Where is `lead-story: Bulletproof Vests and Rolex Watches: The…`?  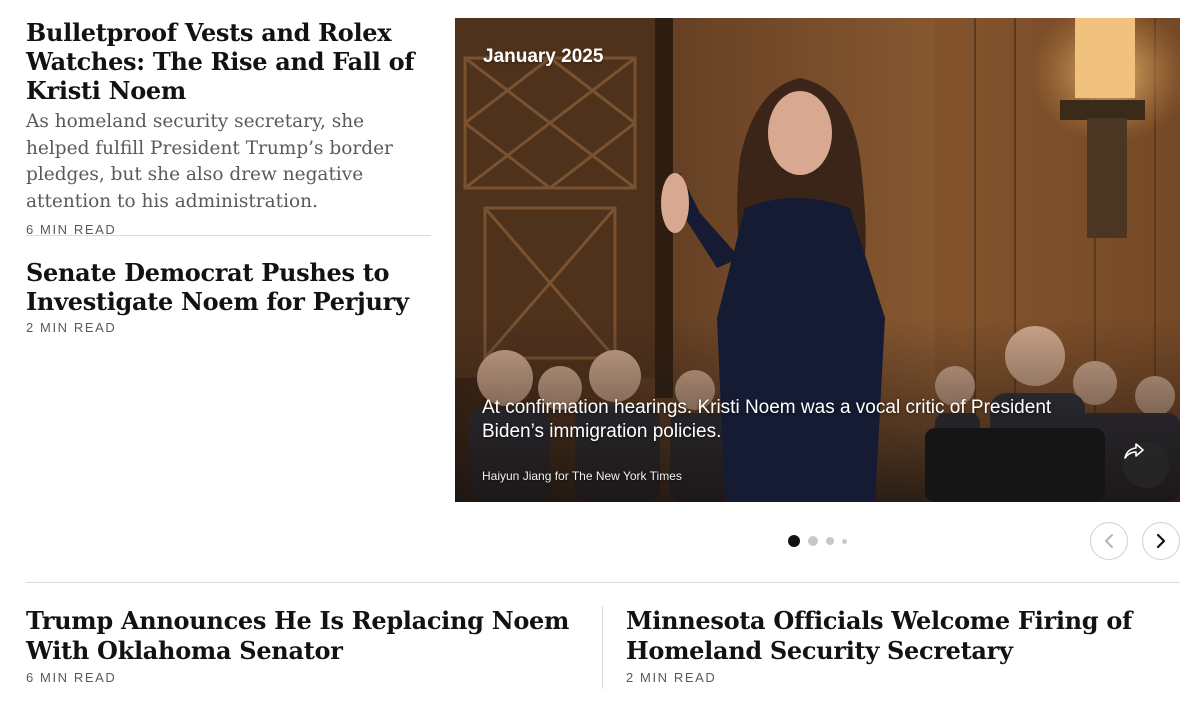
lead-story: Bulletproof Vests and Rolex Watches: The… is located at coordinates (228, 127).